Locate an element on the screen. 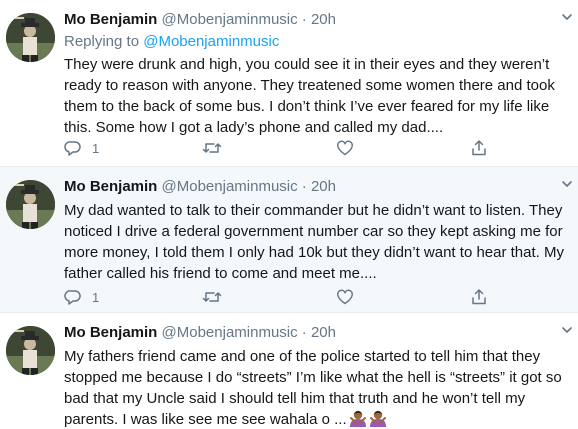  replying-prefix: Replying to is located at coordinates (104, 41).